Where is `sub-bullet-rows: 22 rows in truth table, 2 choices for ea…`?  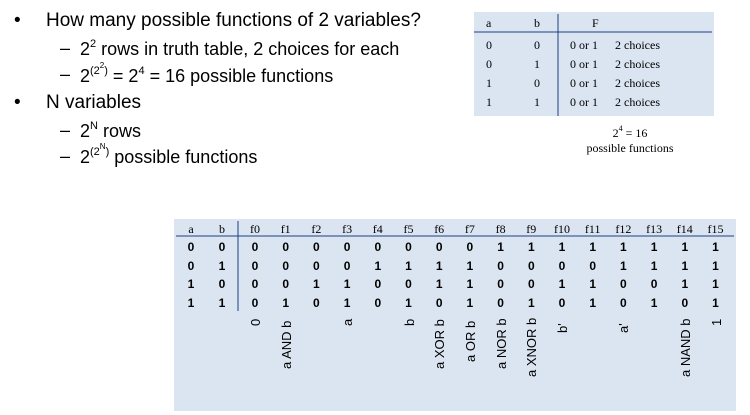
sub-bullet-rows: 22 rows in truth table, 2 choices for ea… is located at coordinates (240, 49).